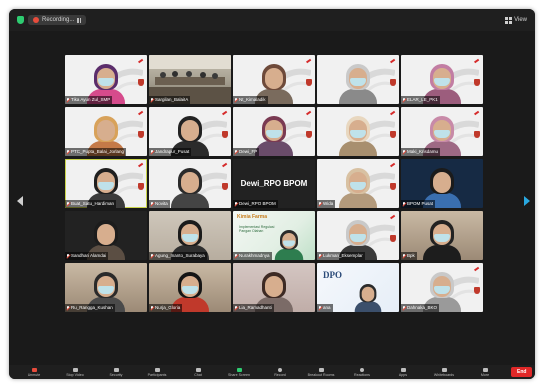 Image resolution: width=542 pixels, height=385 pixels. What do you see at coordinates (274, 79) in the screenshot?
I see `participant-tile: Nt_Kimaladik` at bounding box center [274, 79].